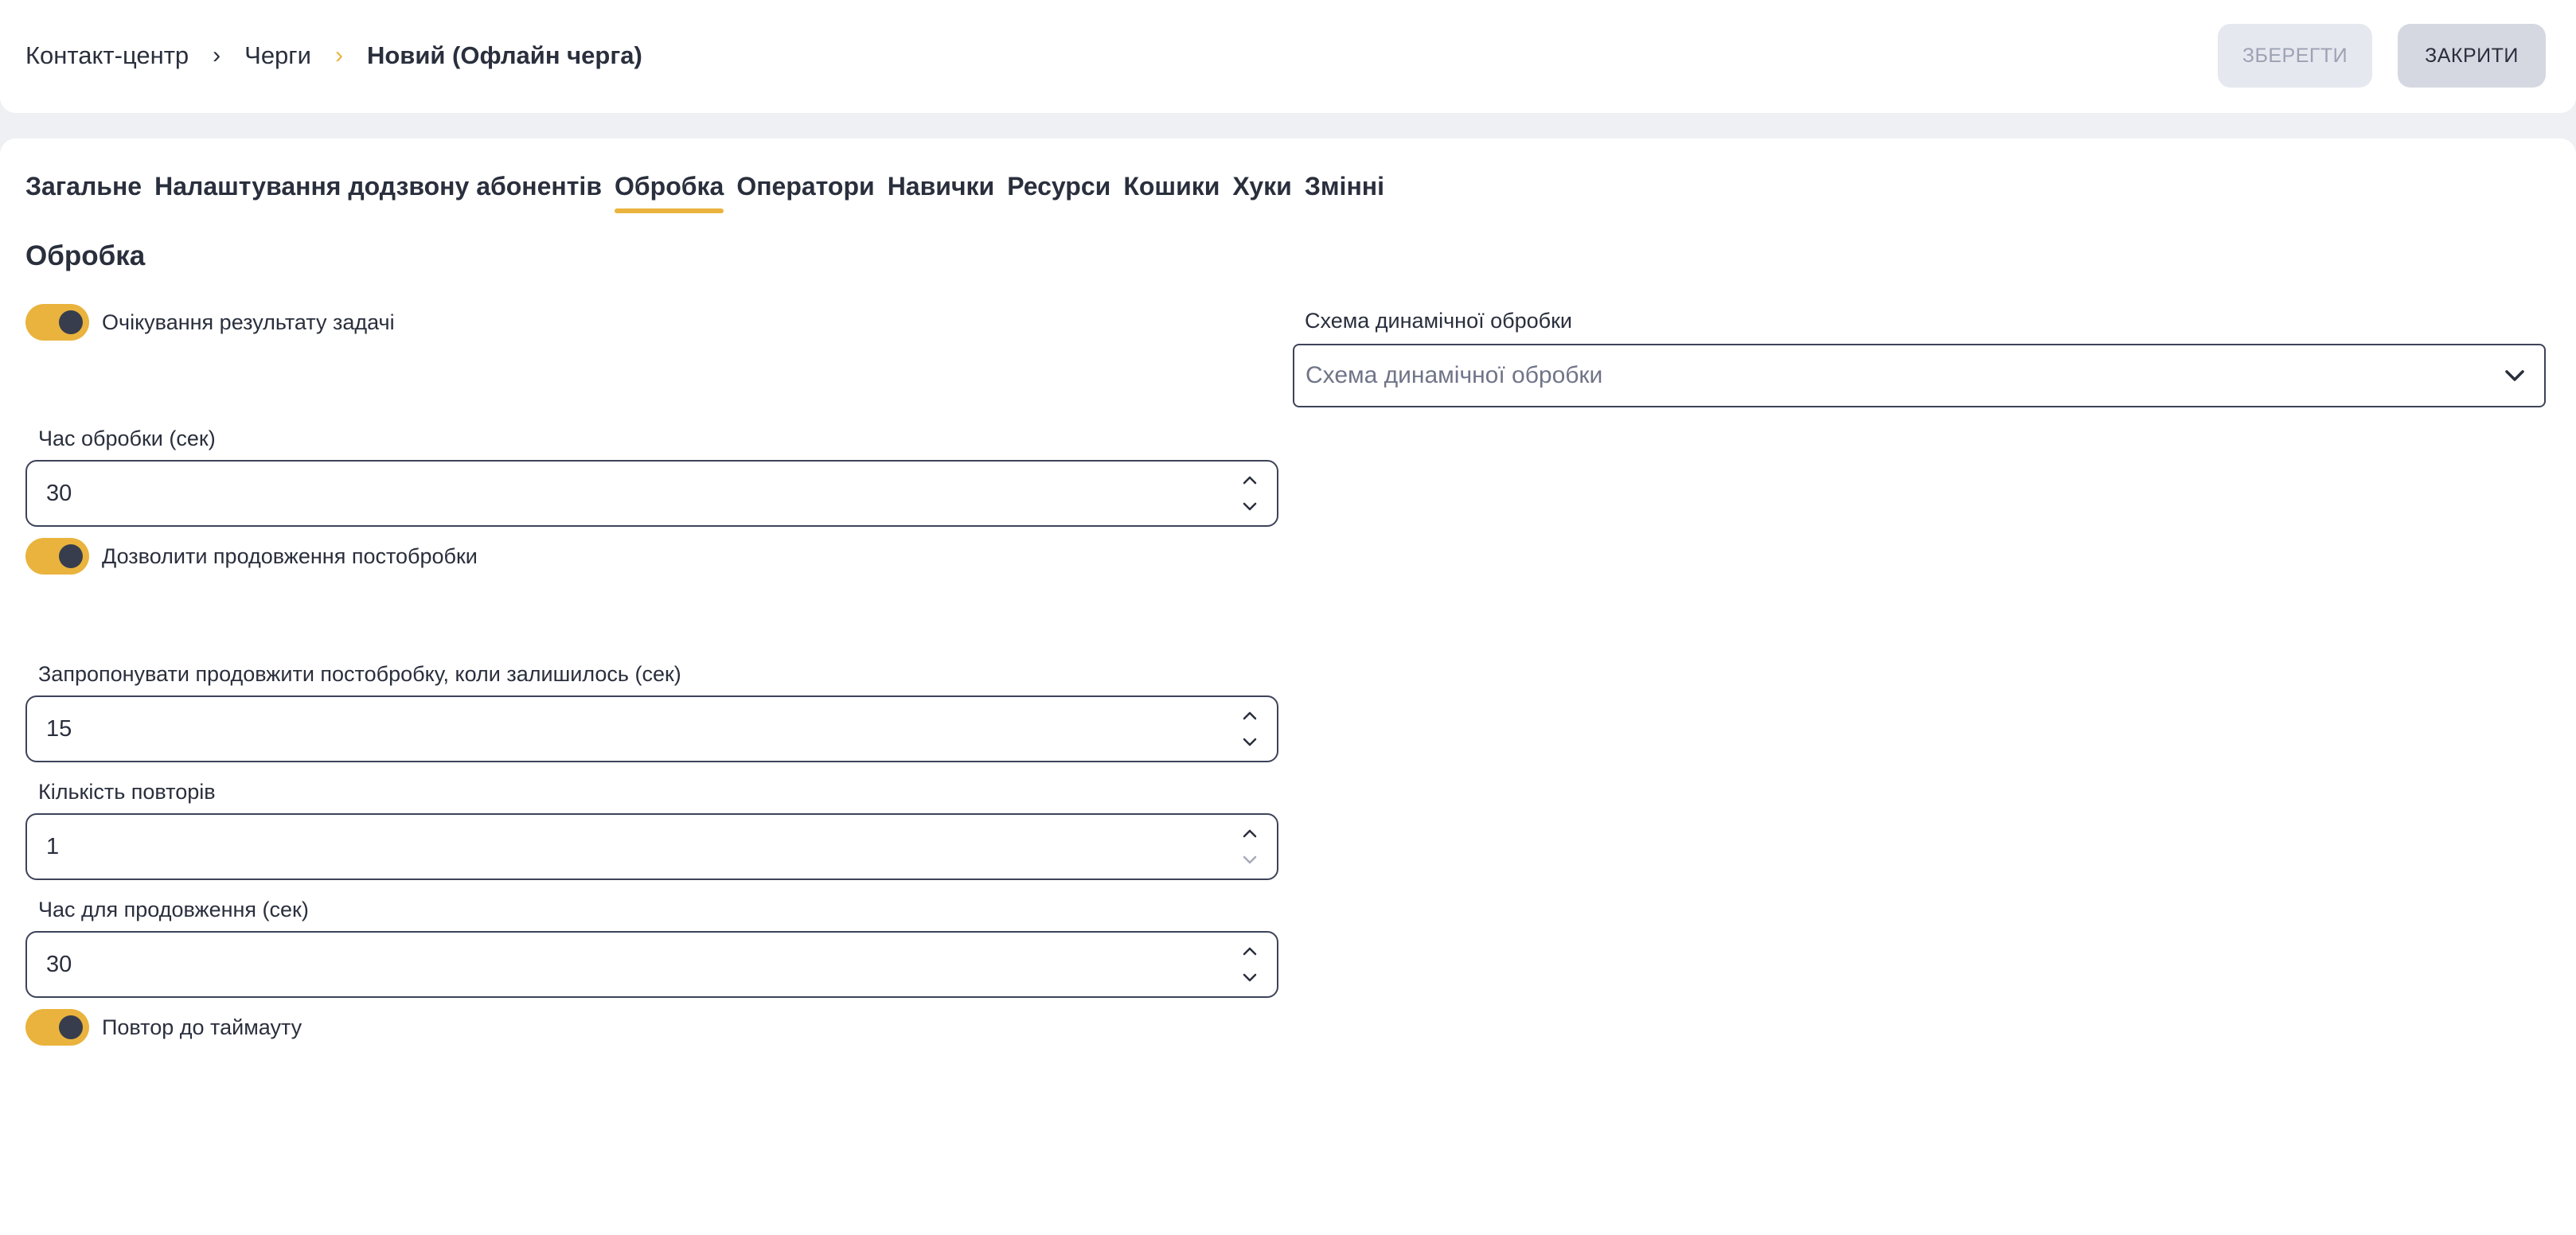 This screenshot has height=1235, width=2576. Describe the element at coordinates (127, 438) in the screenshot. I see `processing-time-label: Час обробки (сек)` at that location.